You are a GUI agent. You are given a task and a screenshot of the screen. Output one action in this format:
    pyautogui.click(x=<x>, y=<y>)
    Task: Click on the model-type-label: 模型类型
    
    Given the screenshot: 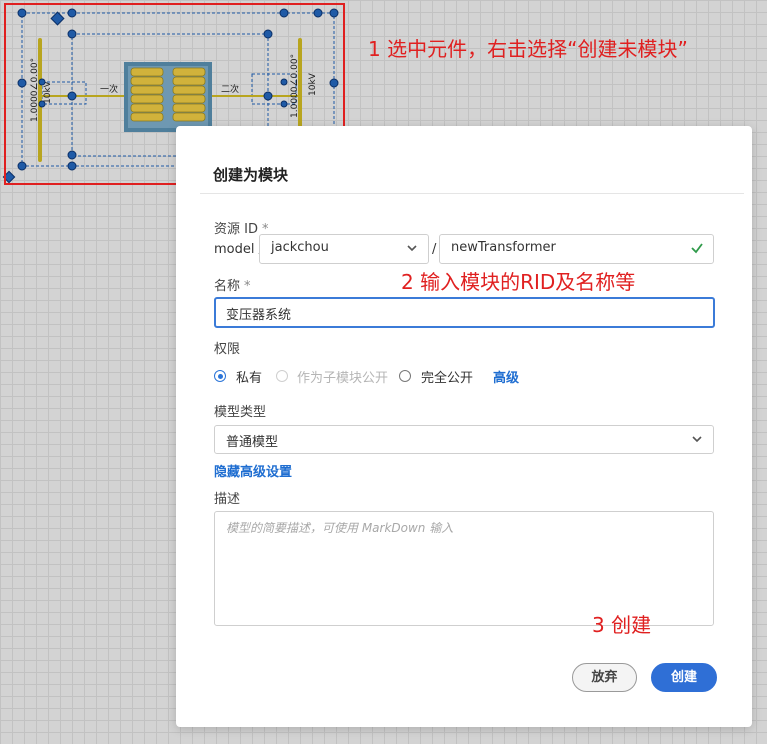 What is the action you would take?
    pyautogui.click(x=240, y=412)
    